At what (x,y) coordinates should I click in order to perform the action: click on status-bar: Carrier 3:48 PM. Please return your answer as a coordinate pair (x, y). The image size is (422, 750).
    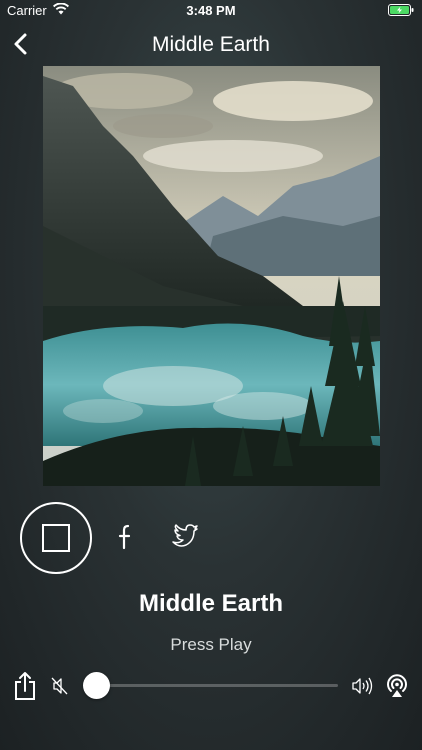
    Looking at the image, I should click on (211, 11).